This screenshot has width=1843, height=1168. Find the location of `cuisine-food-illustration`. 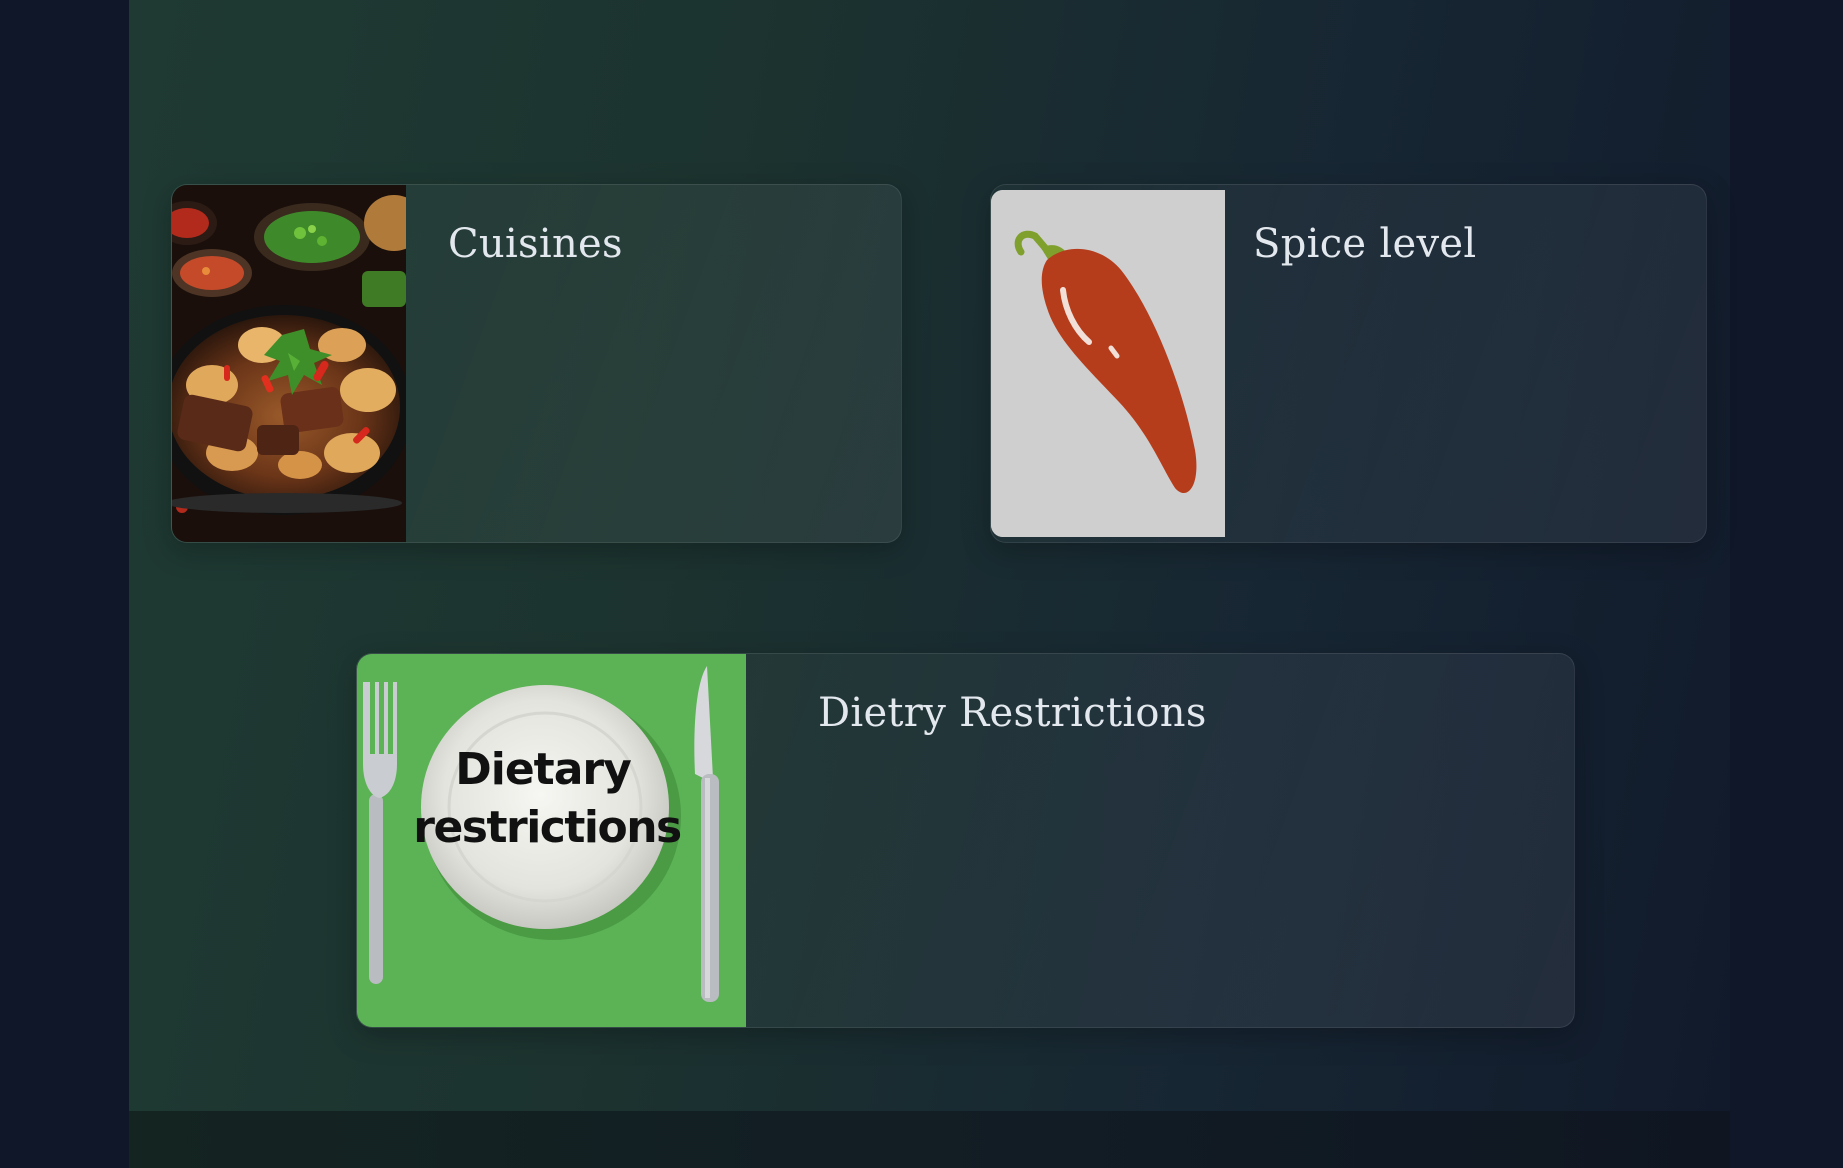

cuisine-food-illustration is located at coordinates (289, 363).